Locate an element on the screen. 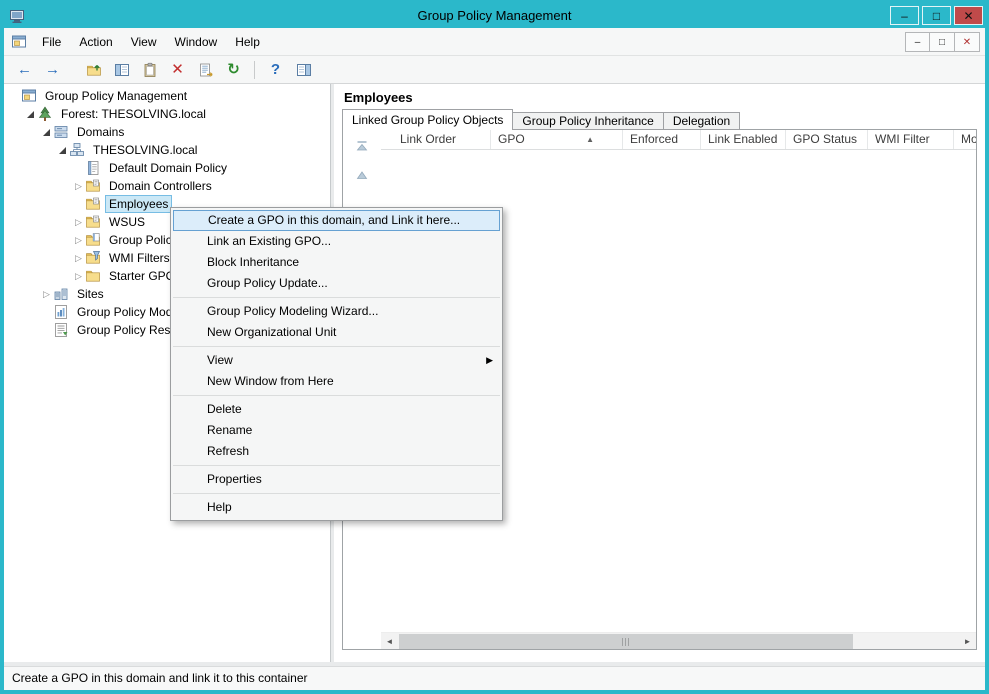 This screenshot has width=989, height=694. forward-button: → is located at coordinates (52, 69).